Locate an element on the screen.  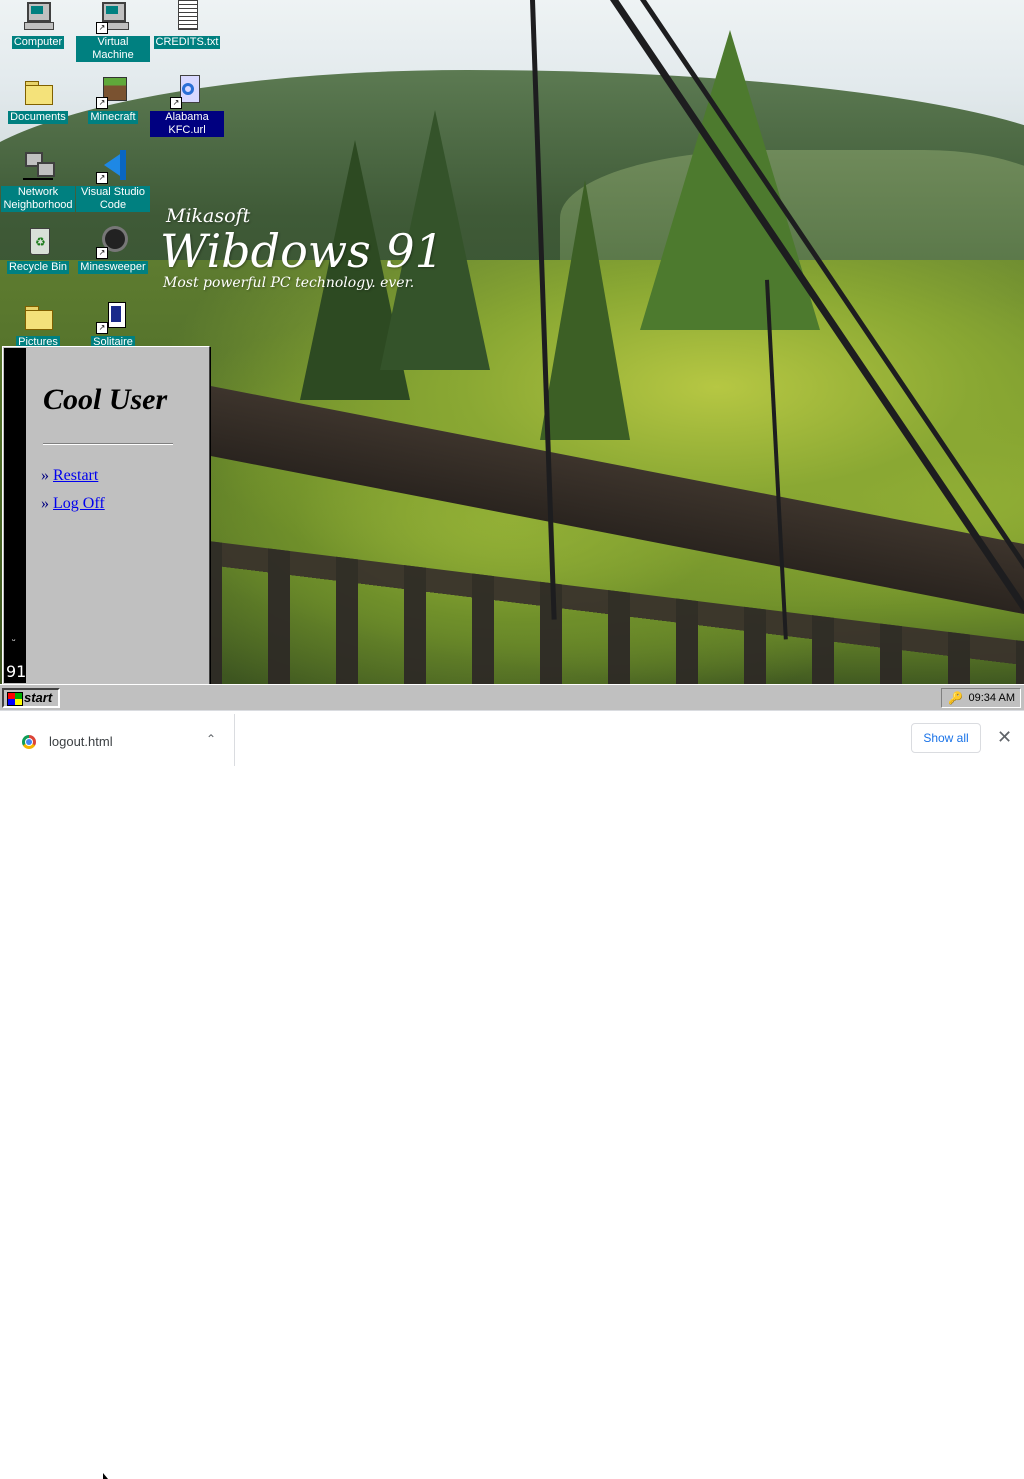
internet-shortcut-icon: ↗ is located at coordinates (187, 92).